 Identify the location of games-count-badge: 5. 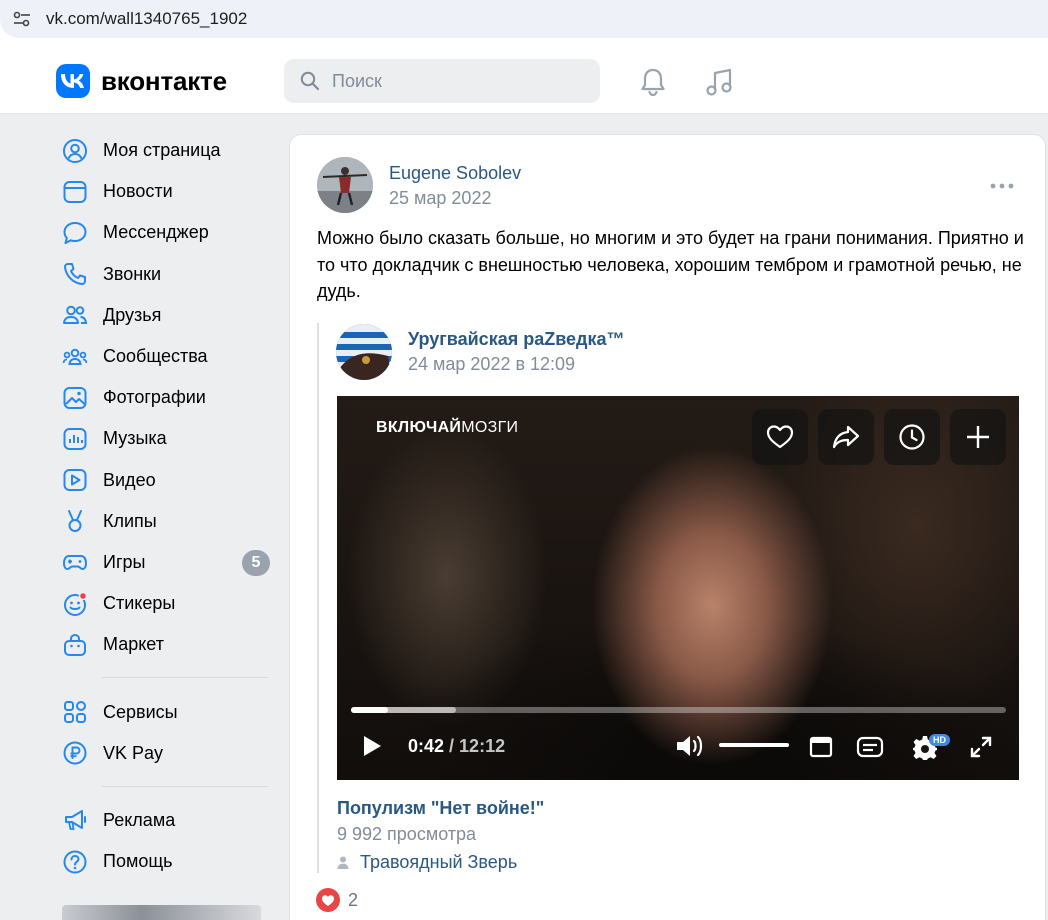
(256, 562).